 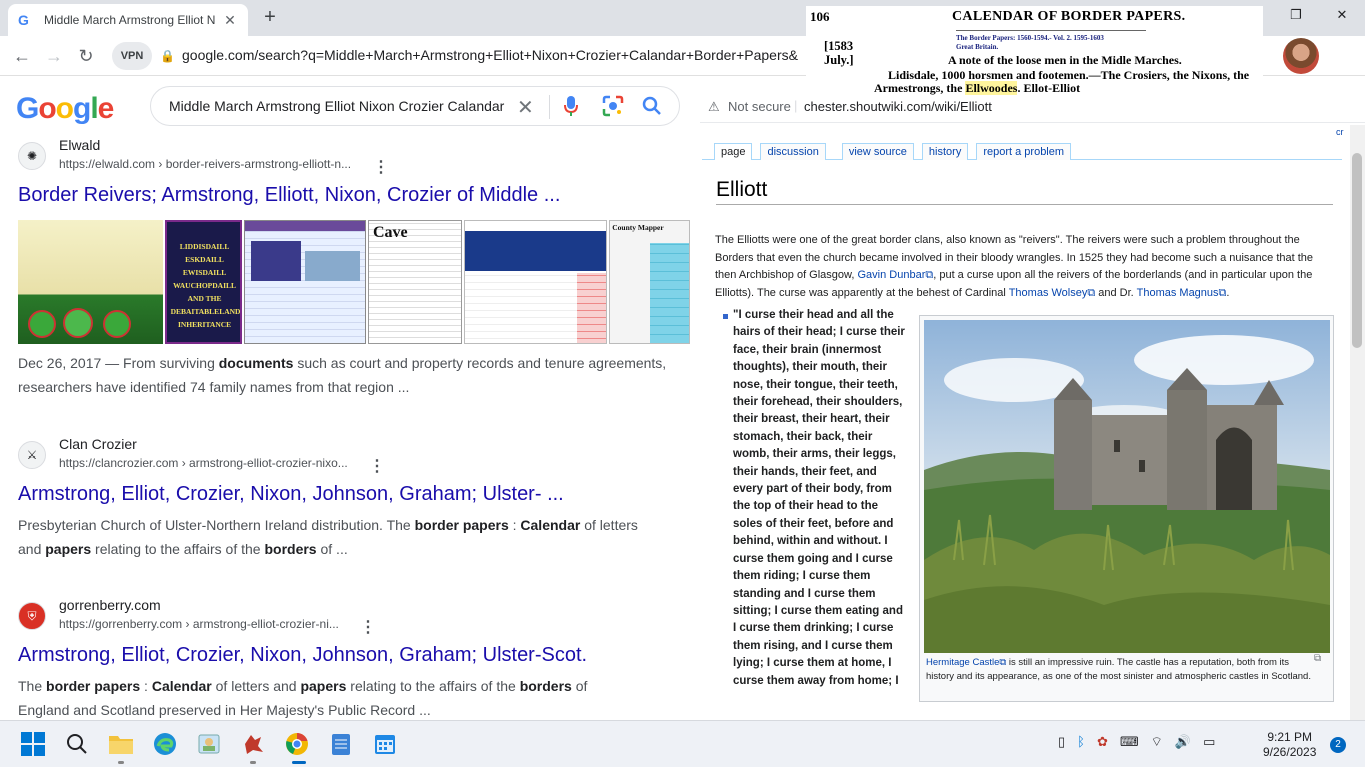 What do you see at coordinates (167, 56) in the screenshot?
I see `lock-icon: 🔒` at bounding box center [167, 56].